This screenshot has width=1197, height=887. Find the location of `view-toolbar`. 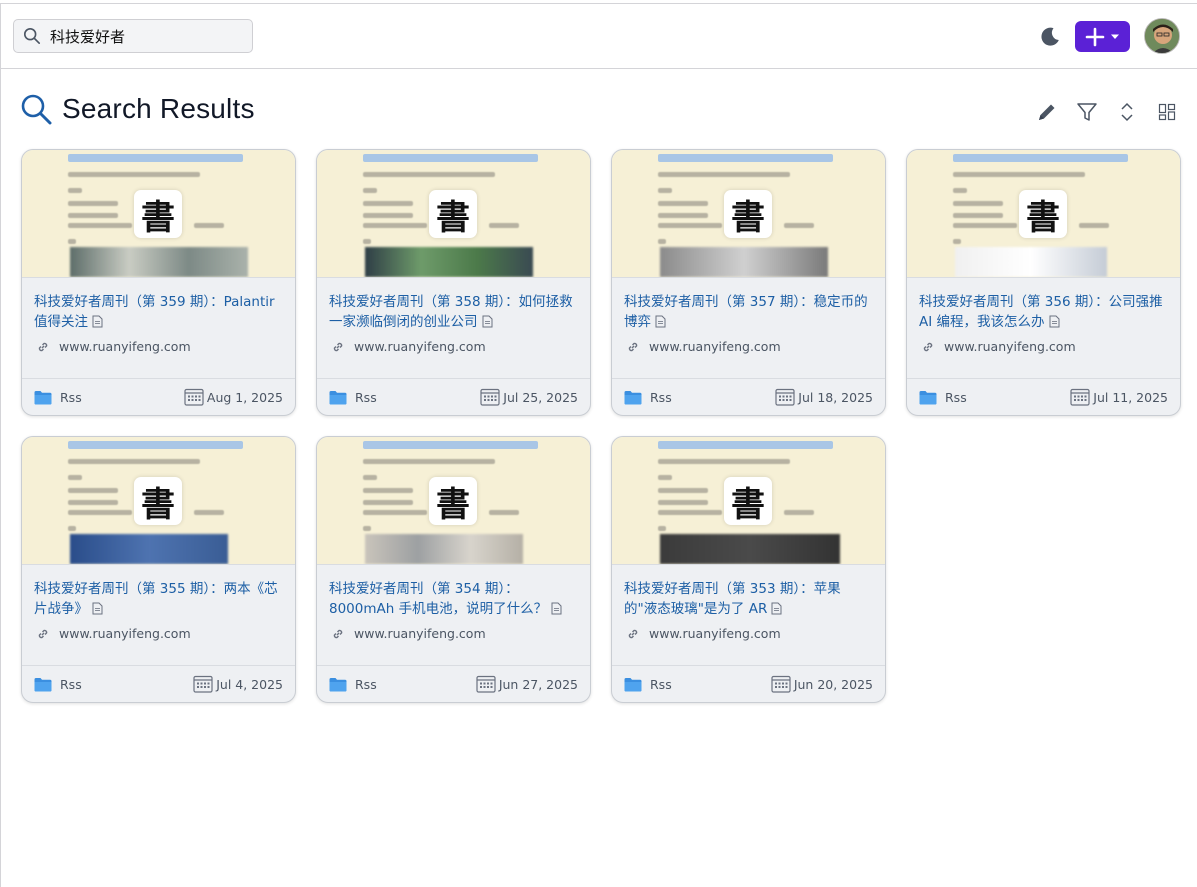

view-toolbar is located at coordinates (1107, 112).